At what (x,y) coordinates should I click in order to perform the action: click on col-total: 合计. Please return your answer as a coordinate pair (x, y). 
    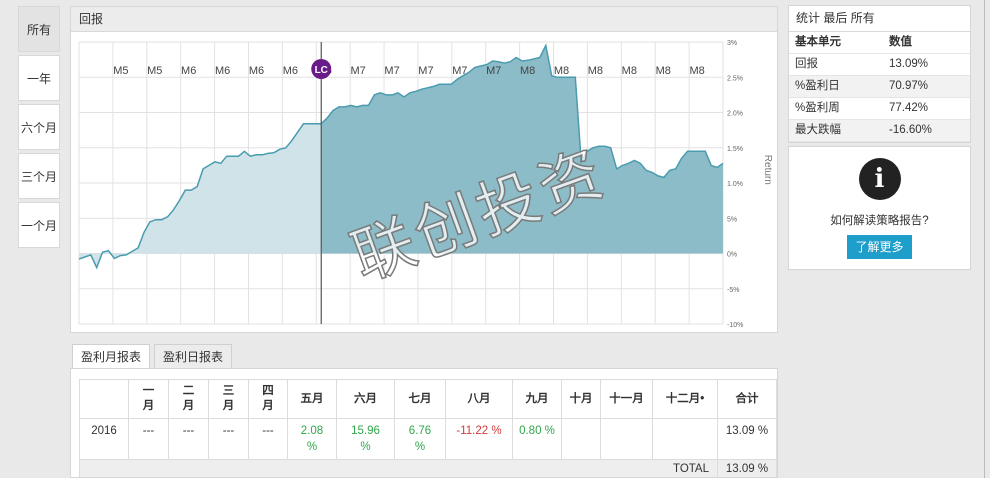
    Looking at the image, I should click on (747, 399).